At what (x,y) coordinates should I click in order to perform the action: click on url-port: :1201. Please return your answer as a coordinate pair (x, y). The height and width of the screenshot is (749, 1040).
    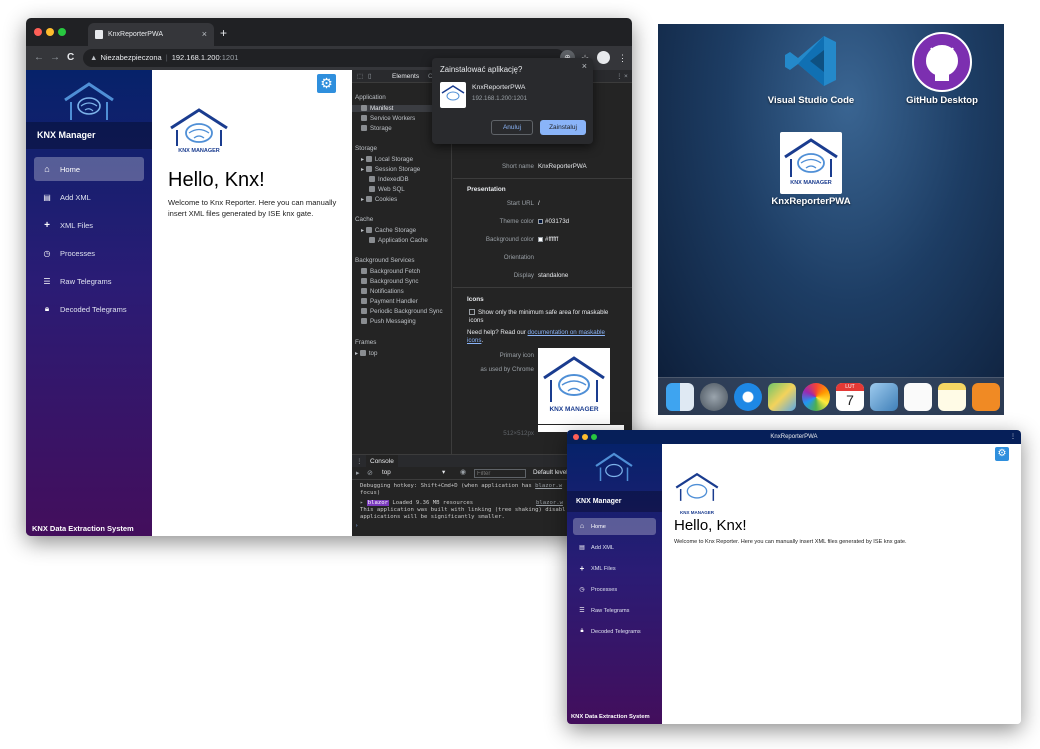
    Looking at the image, I should click on (229, 57).